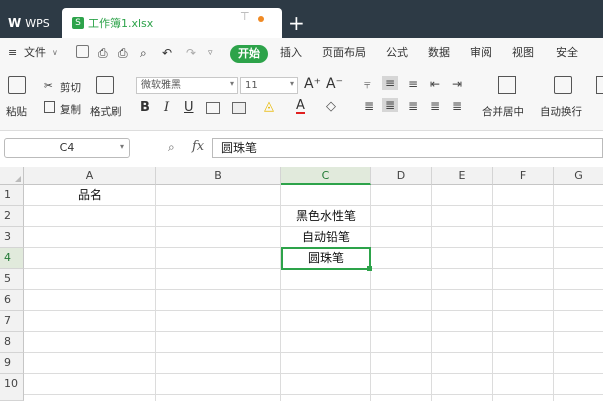  I want to click on merge-center-icon, so click(507, 85).